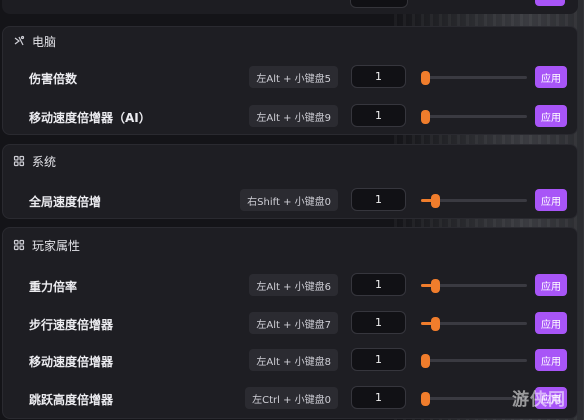  What do you see at coordinates (71, 400) in the screenshot?
I see `setting-label: 跳跃高度倍增器` at bounding box center [71, 400].